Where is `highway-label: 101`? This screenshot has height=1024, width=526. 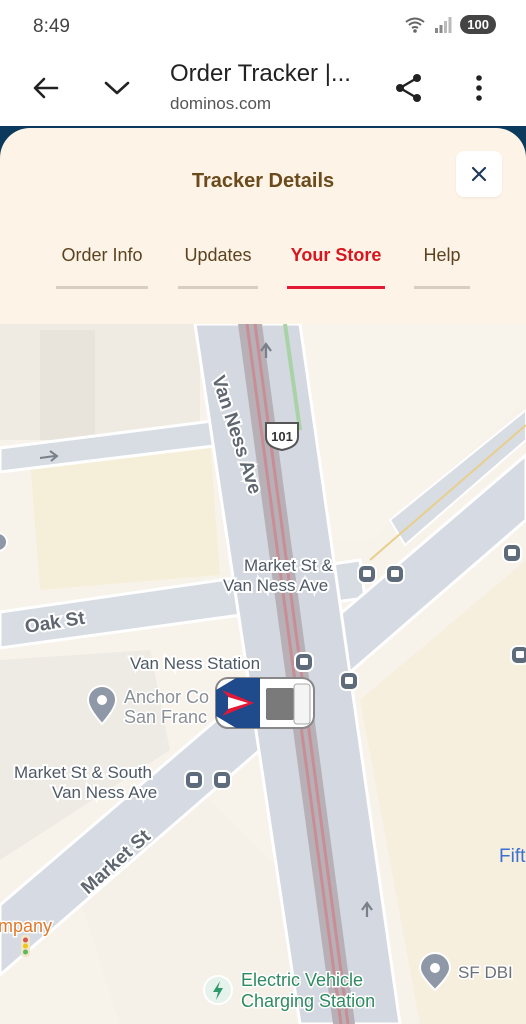 highway-label: 101 is located at coordinates (282, 436).